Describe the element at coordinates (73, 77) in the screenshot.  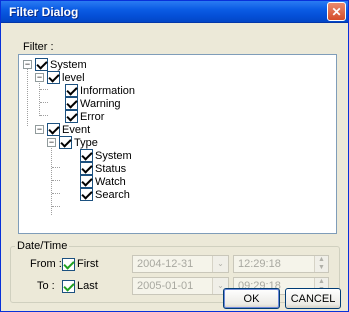
I see `tree-node-label: level` at that location.